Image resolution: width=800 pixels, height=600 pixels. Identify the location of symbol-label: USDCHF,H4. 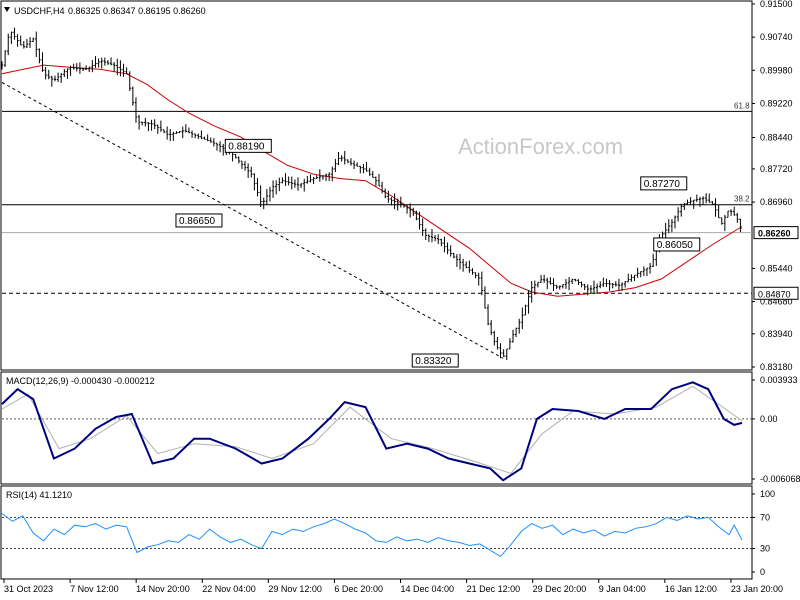
(39, 11).